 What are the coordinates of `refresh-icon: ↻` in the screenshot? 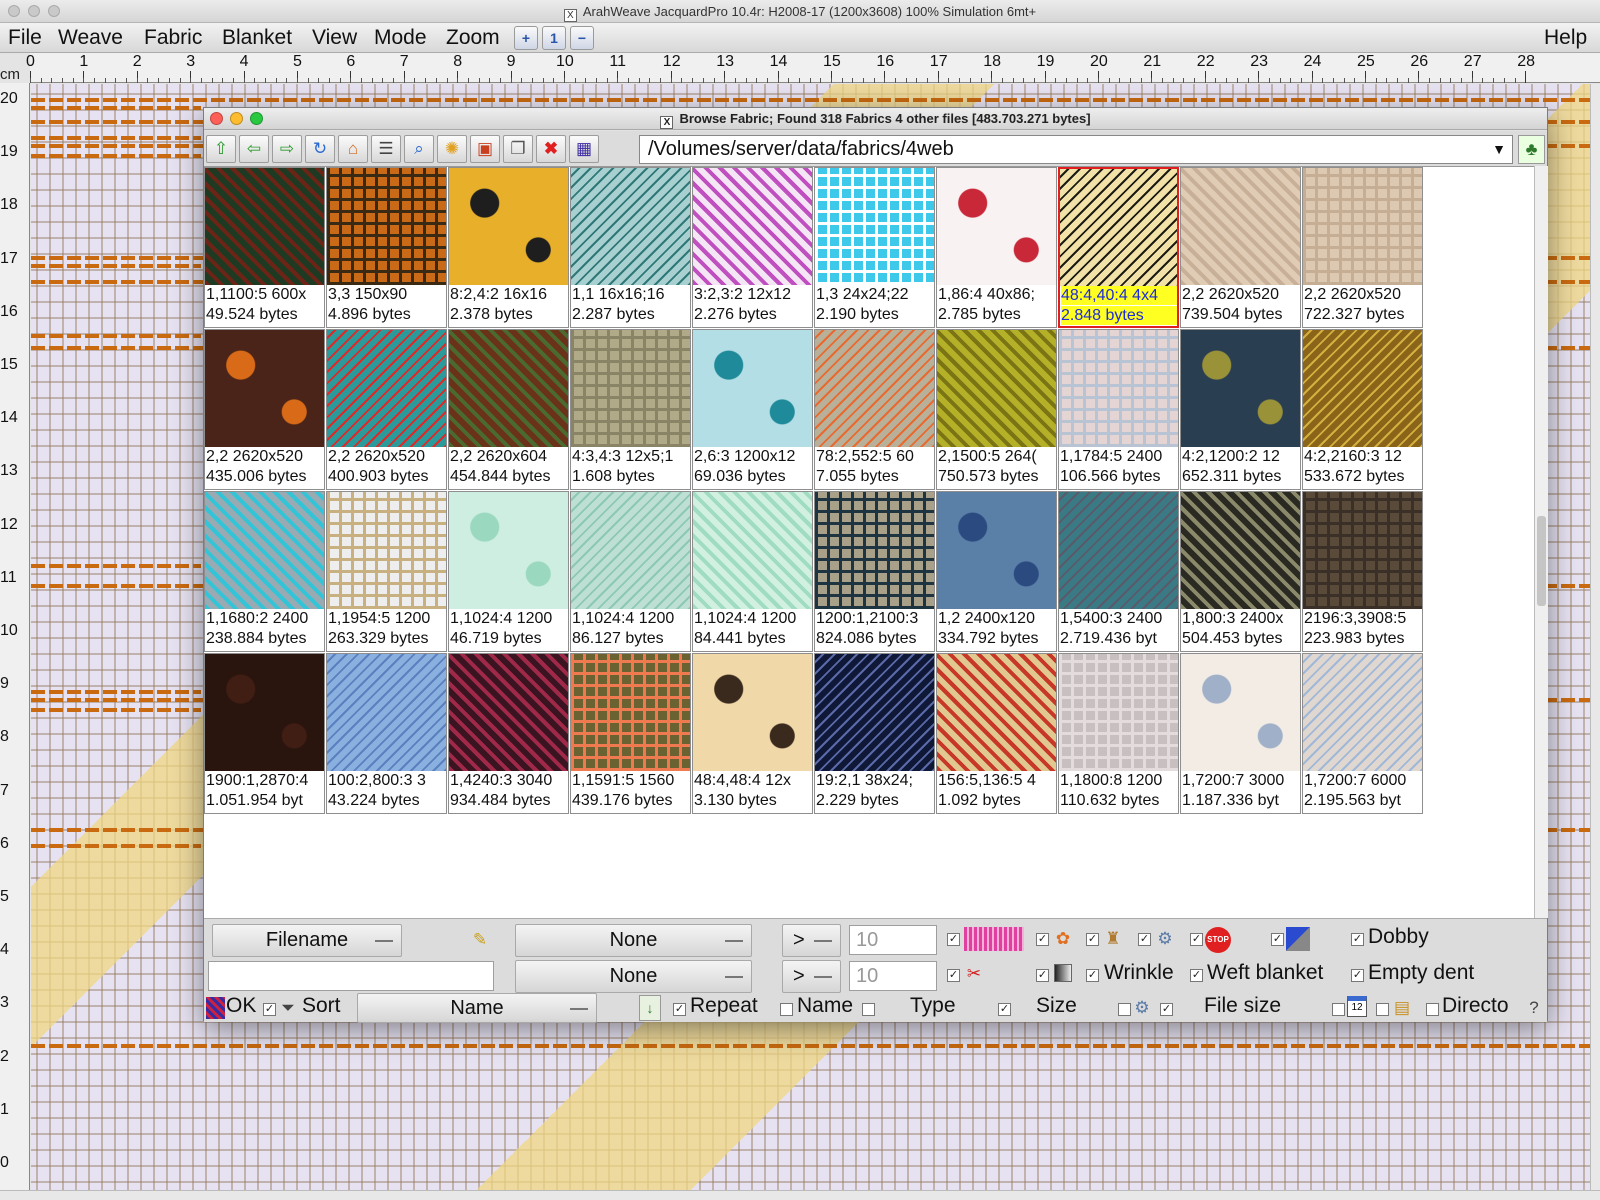 It's located at (320, 149).